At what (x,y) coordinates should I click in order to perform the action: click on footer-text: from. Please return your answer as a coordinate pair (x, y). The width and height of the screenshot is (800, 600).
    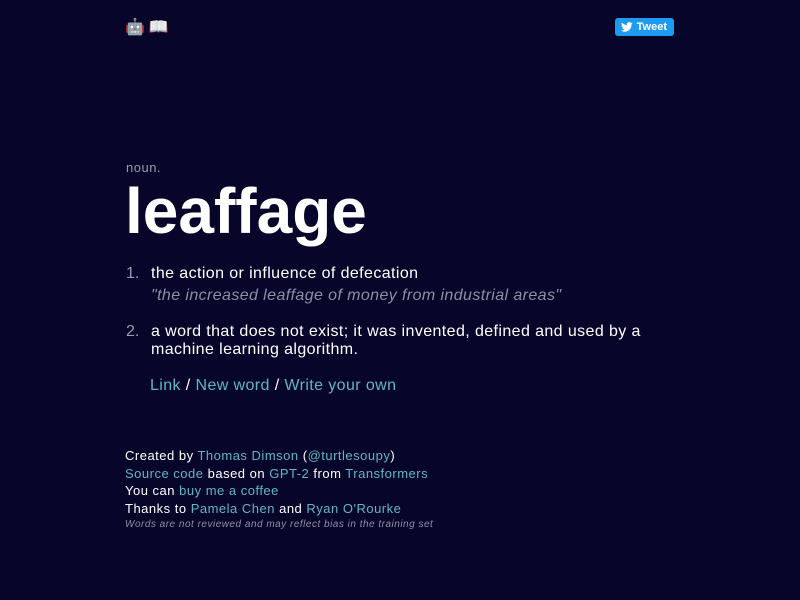
    Looking at the image, I should click on (327, 473).